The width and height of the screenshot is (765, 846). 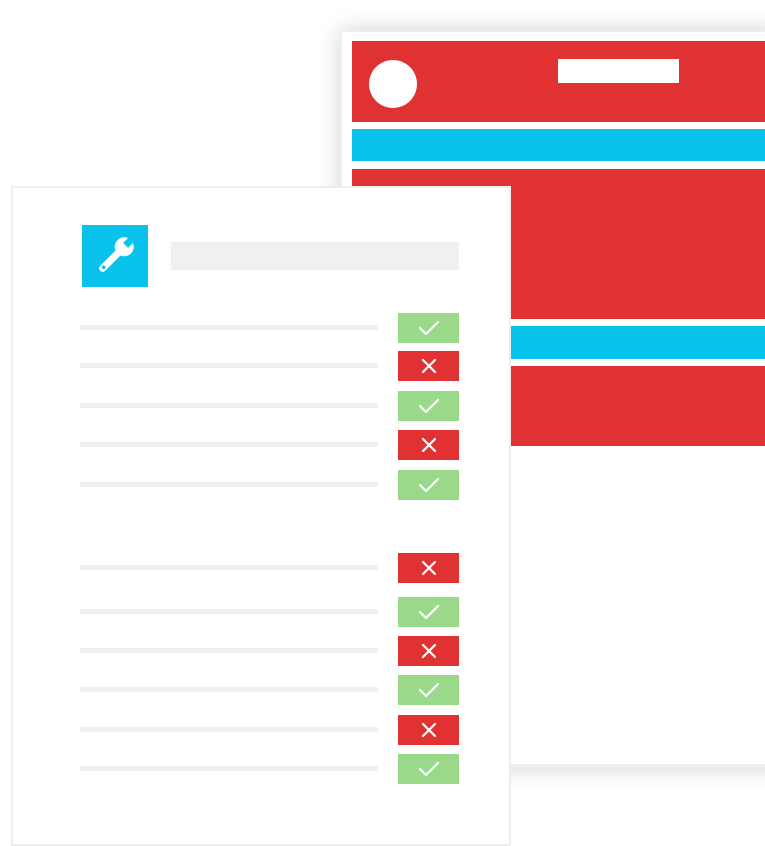 I want to click on title-placeholder, so click(x=315, y=256).